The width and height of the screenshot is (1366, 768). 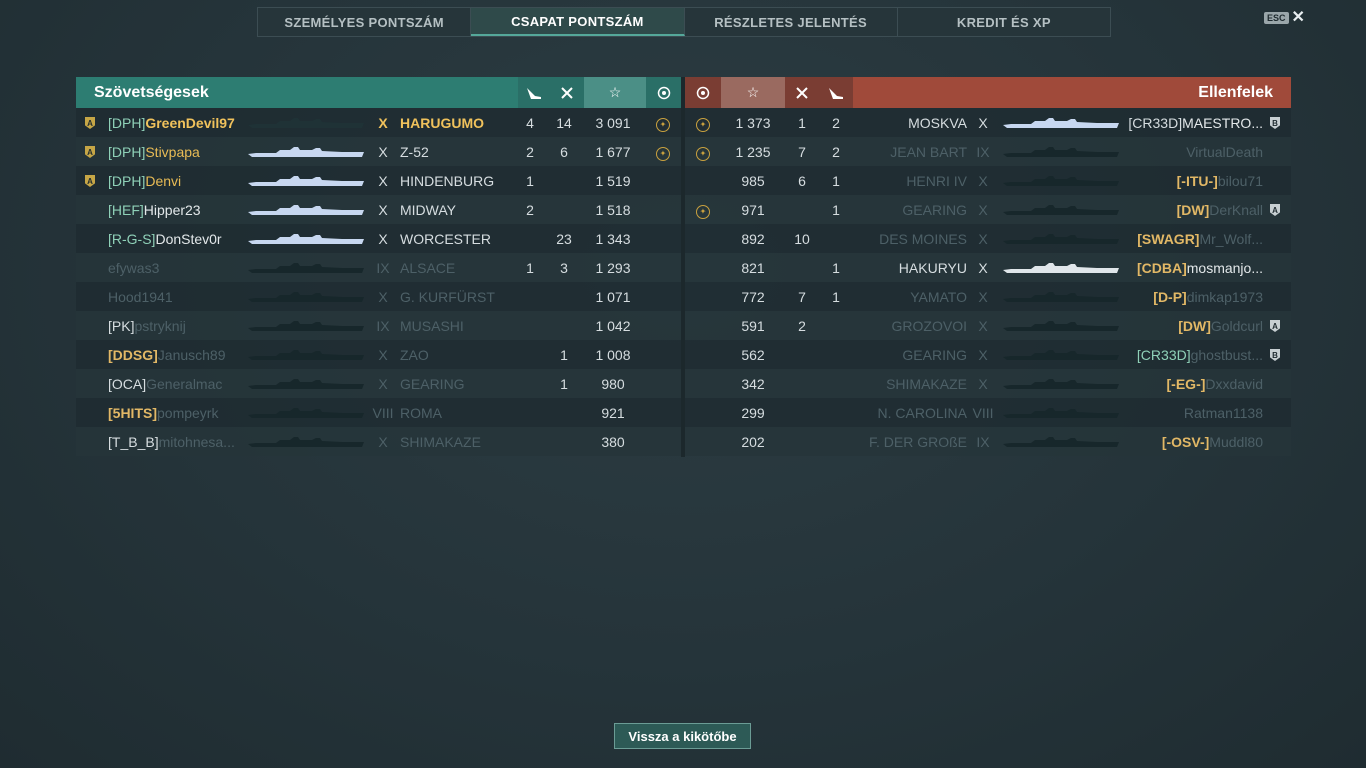 What do you see at coordinates (1236, 209) in the screenshot?
I see `player-name: DerKnall` at bounding box center [1236, 209].